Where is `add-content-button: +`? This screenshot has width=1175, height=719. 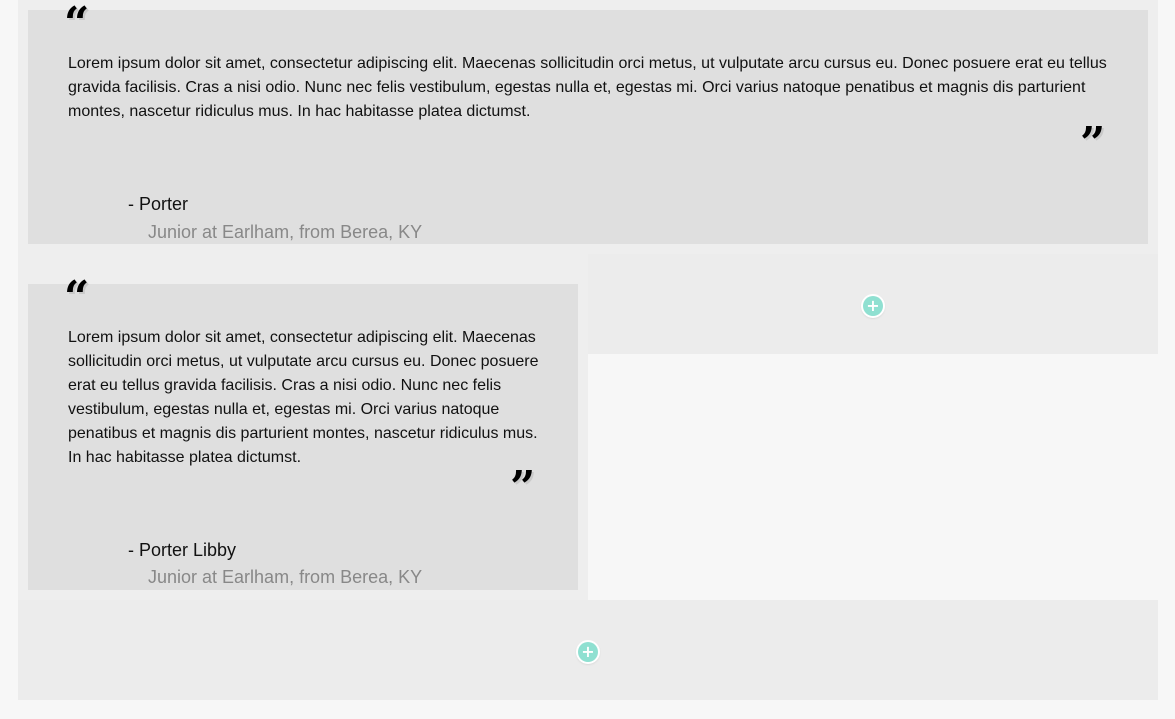
add-content-button: + is located at coordinates (873, 306).